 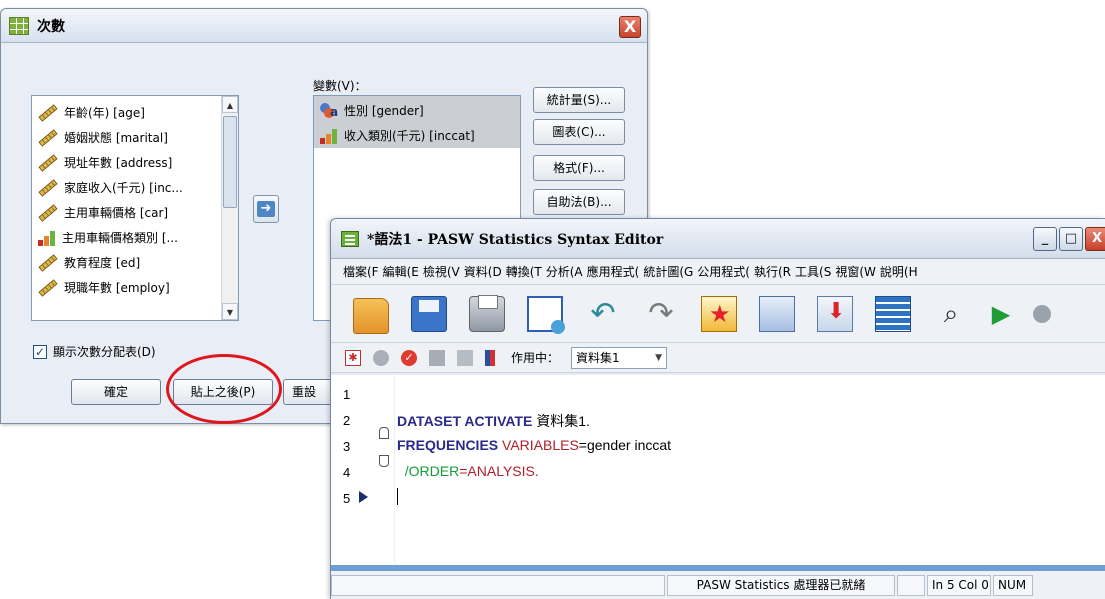 What do you see at coordinates (723, 271) in the screenshot?
I see `menu-item: 公用程式(` at bounding box center [723, 271].